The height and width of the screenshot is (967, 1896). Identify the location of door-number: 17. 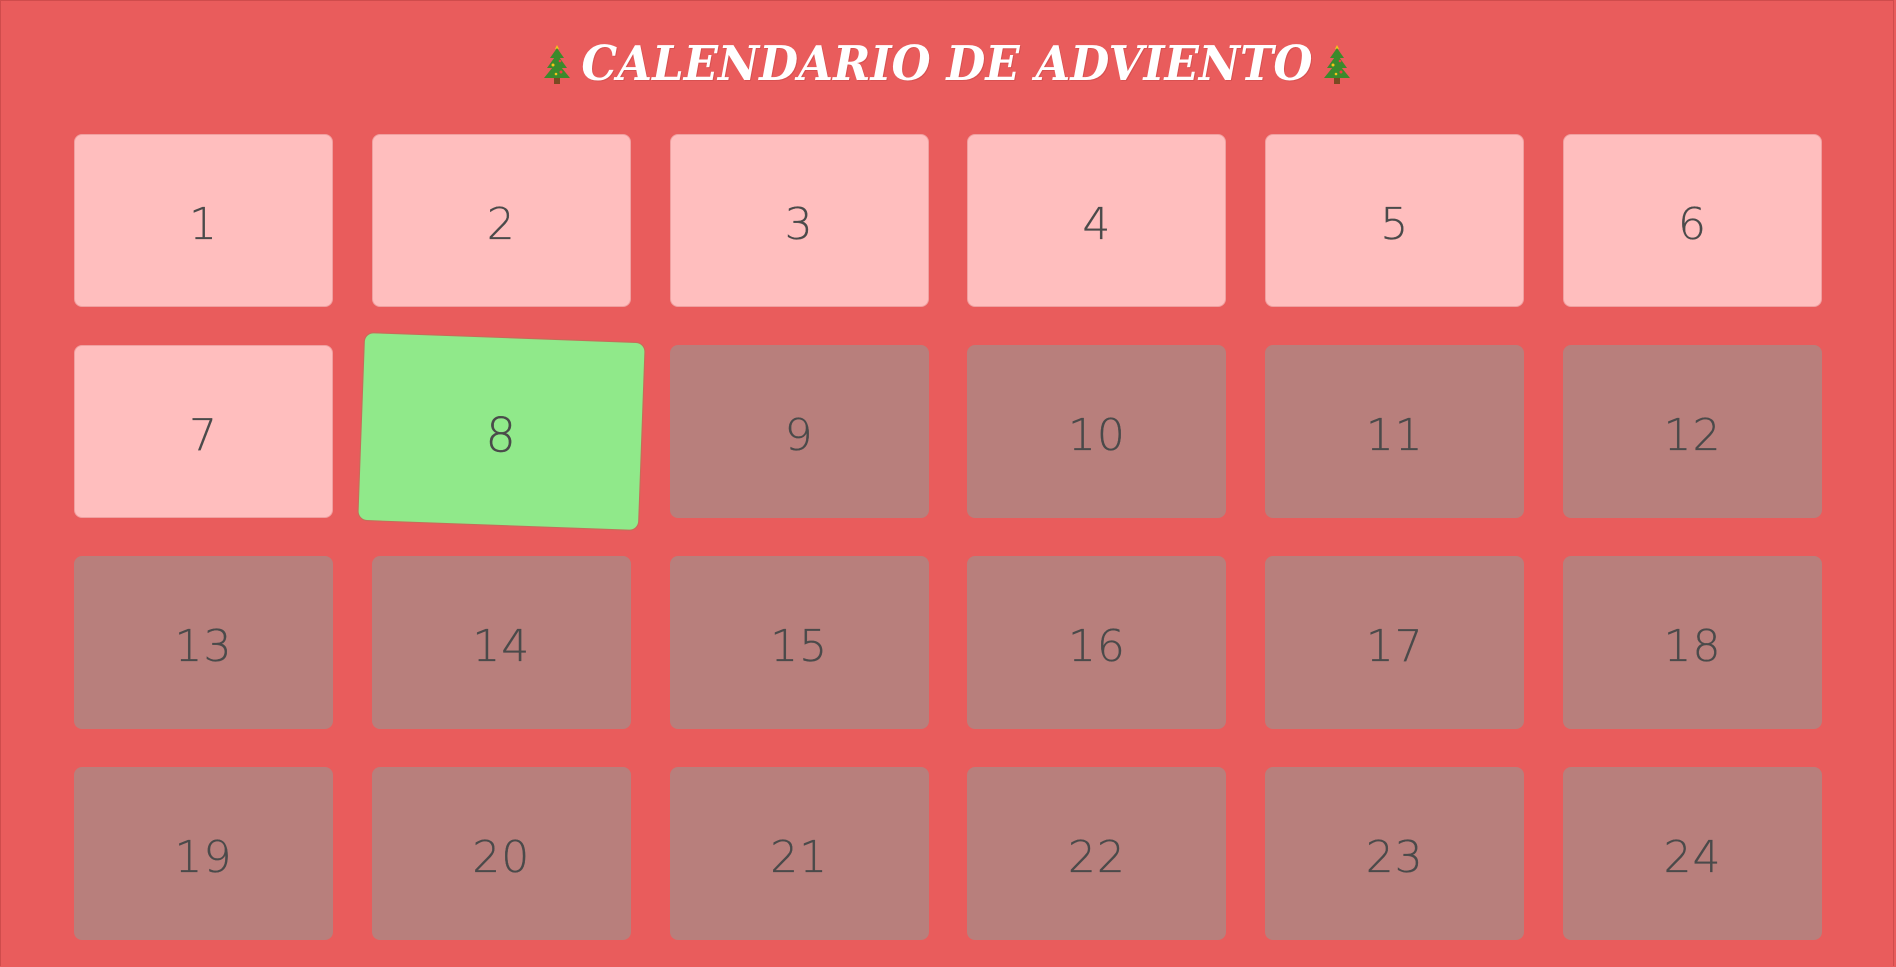
(1394, 646).